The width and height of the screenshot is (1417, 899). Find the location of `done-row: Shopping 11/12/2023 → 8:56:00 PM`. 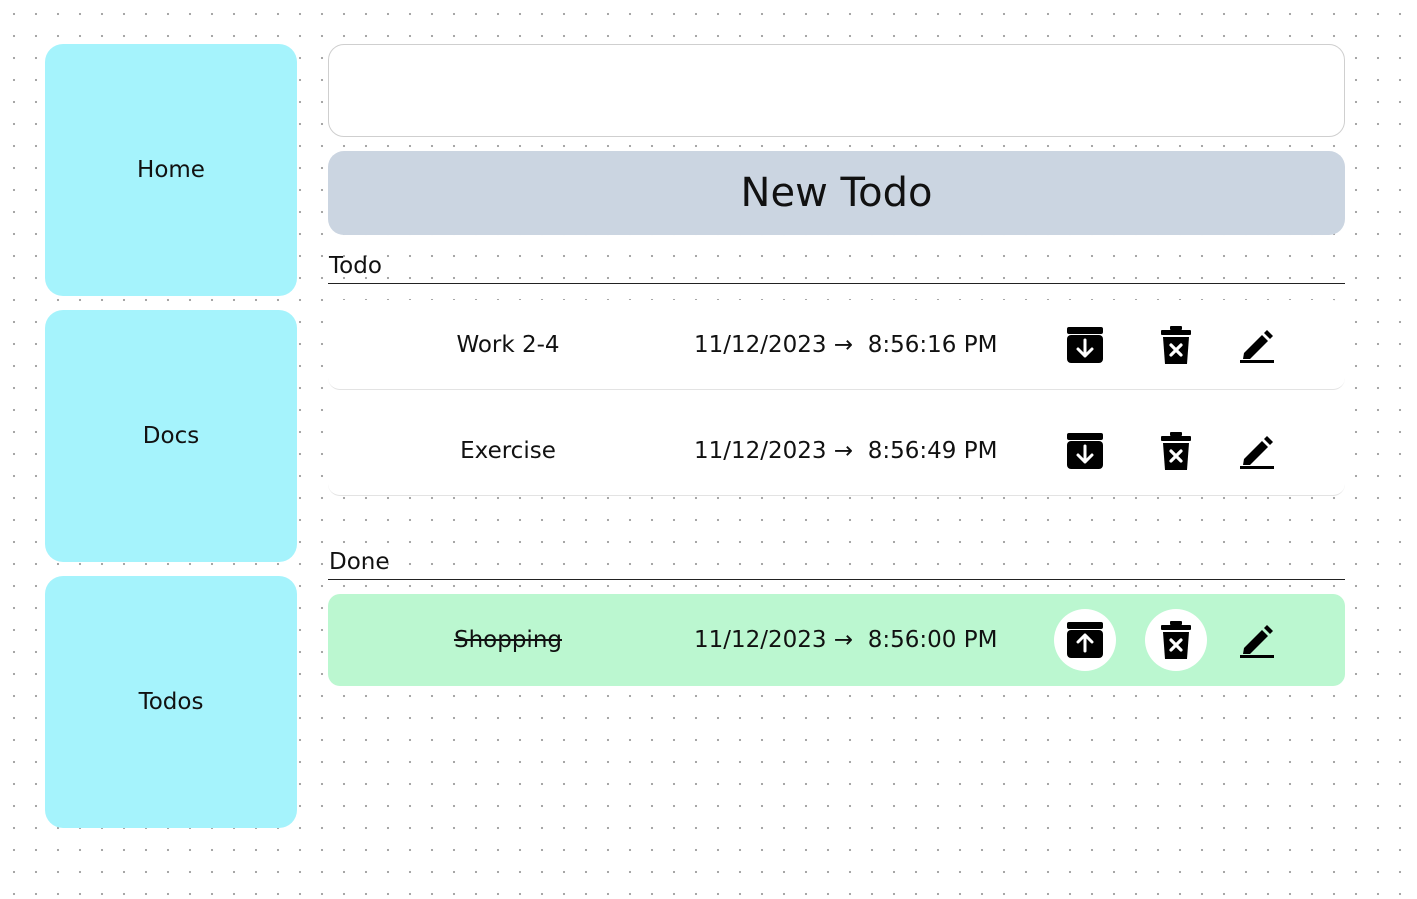

done-row: Shopping 11/12/2023 → 8:56:00 PM is located at coordinates (836, 640).